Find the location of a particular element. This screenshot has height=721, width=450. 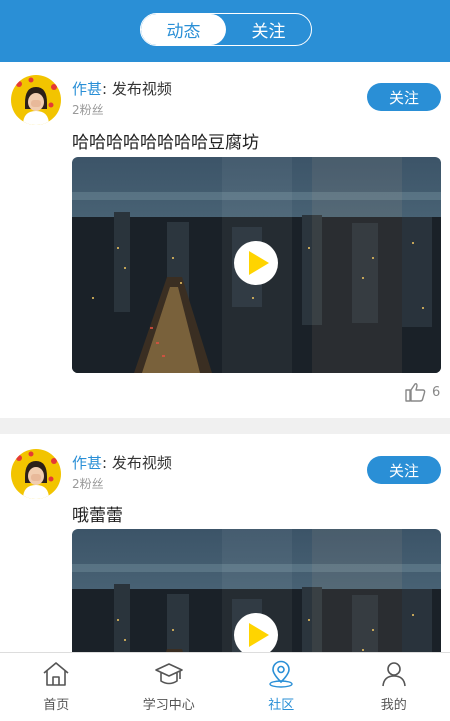

like-control: 6 is located at coordinates (422, 392).